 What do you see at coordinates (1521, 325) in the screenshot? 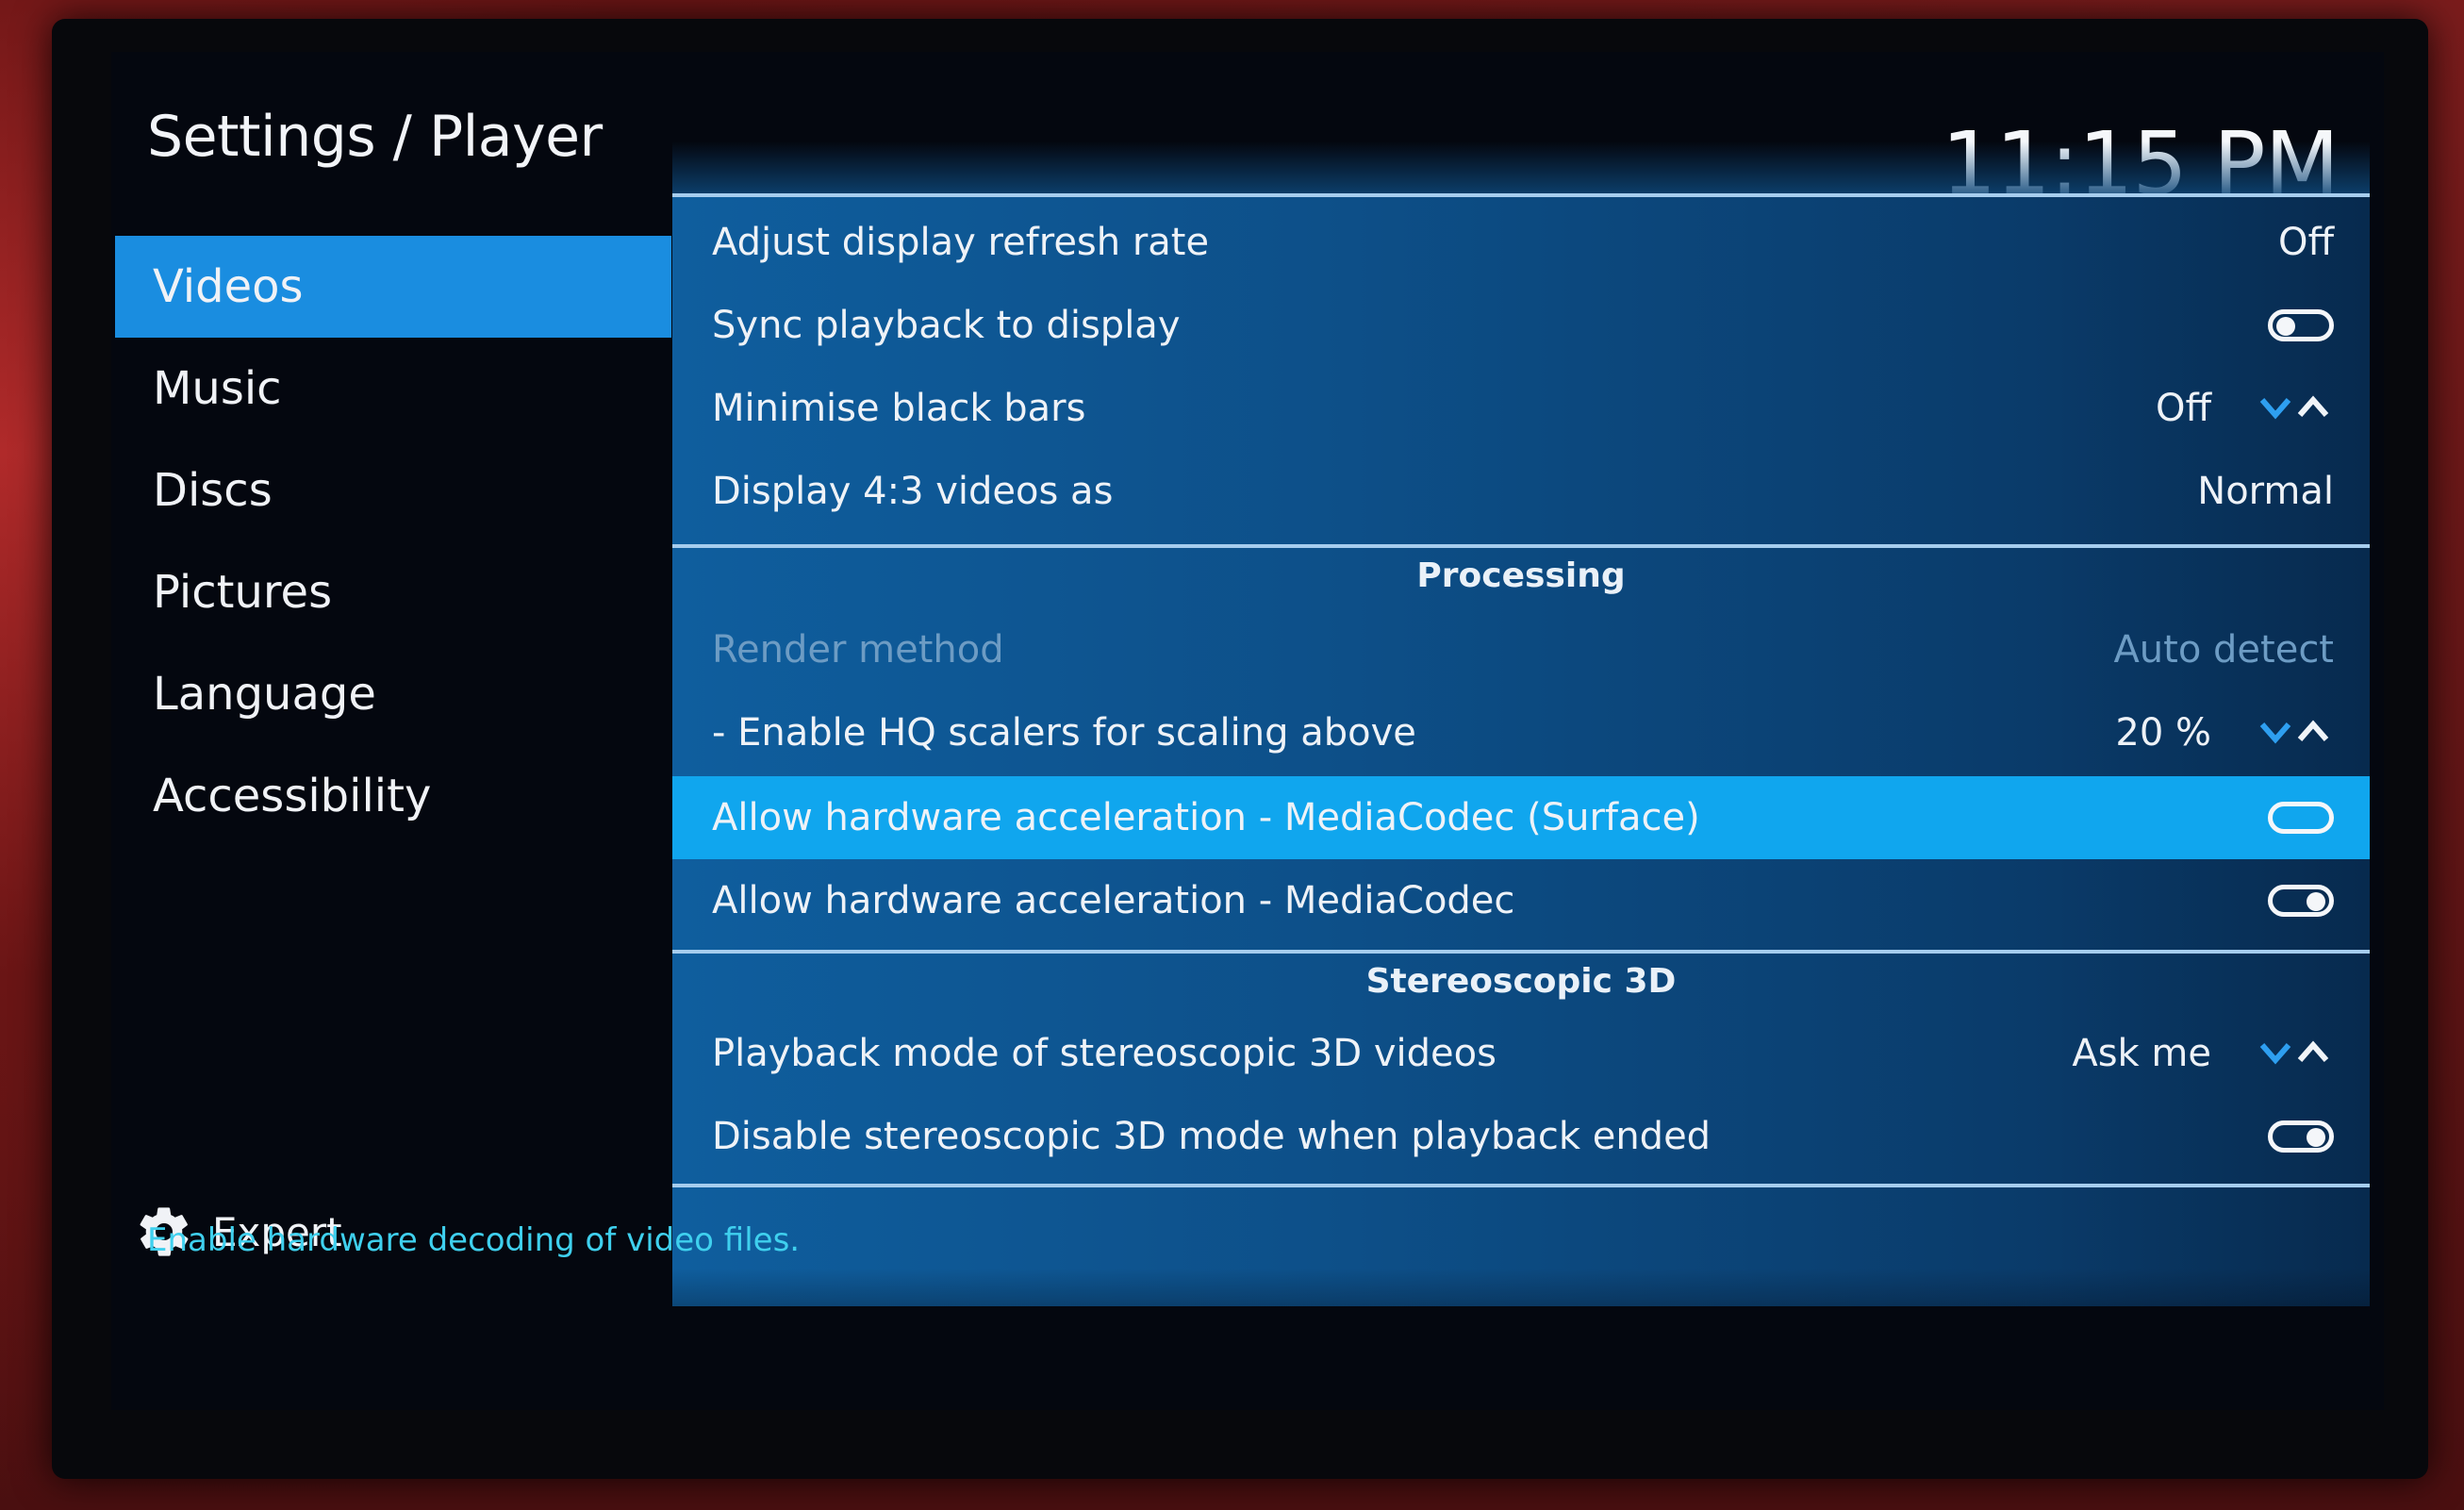
I see `setting-sync-playback: Sync playback to display` at bounding box center [1521, 325].